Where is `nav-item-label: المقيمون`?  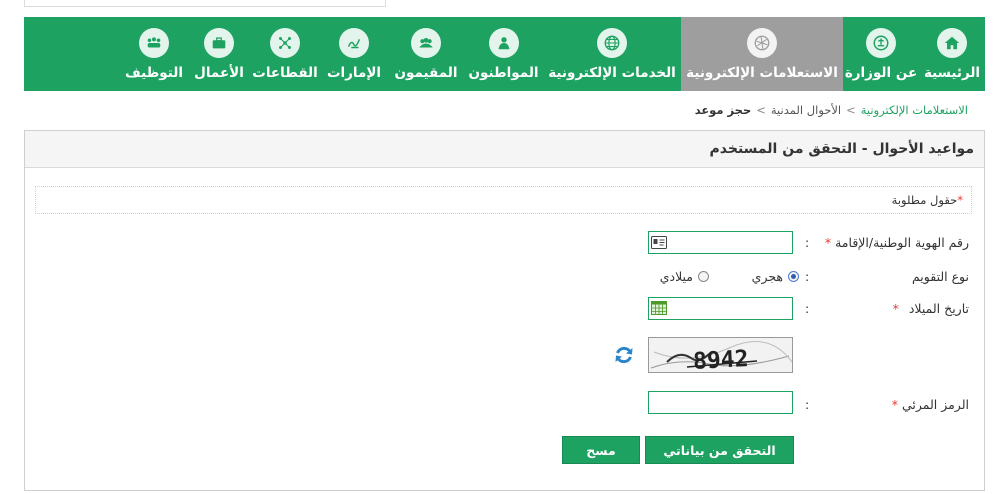 nav-item-label: المقيمون is located at coordinates (426, 73).